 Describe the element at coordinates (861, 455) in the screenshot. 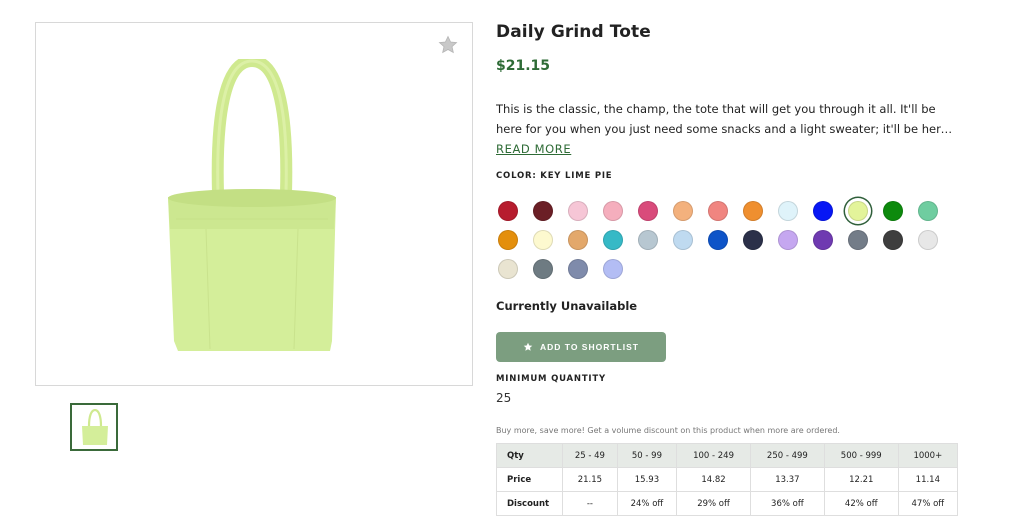

I see `table-cell: 500 - 999` at that location.